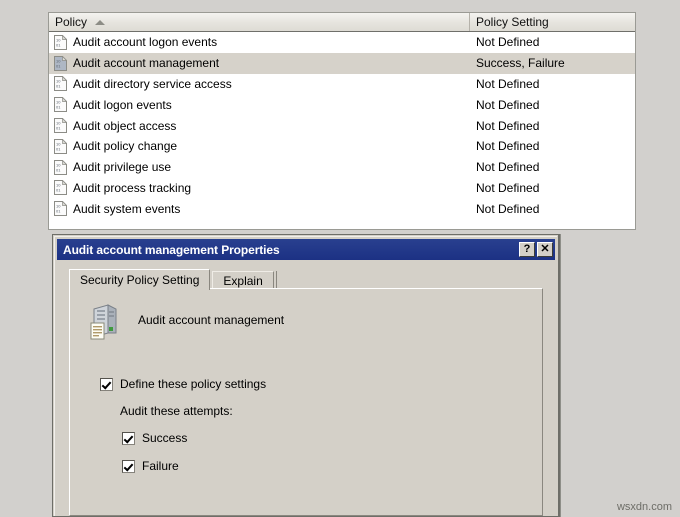 The height and width of the screenshot is (517, 680). I want to click on tab-explain-label: Explain, so click(243, 280).